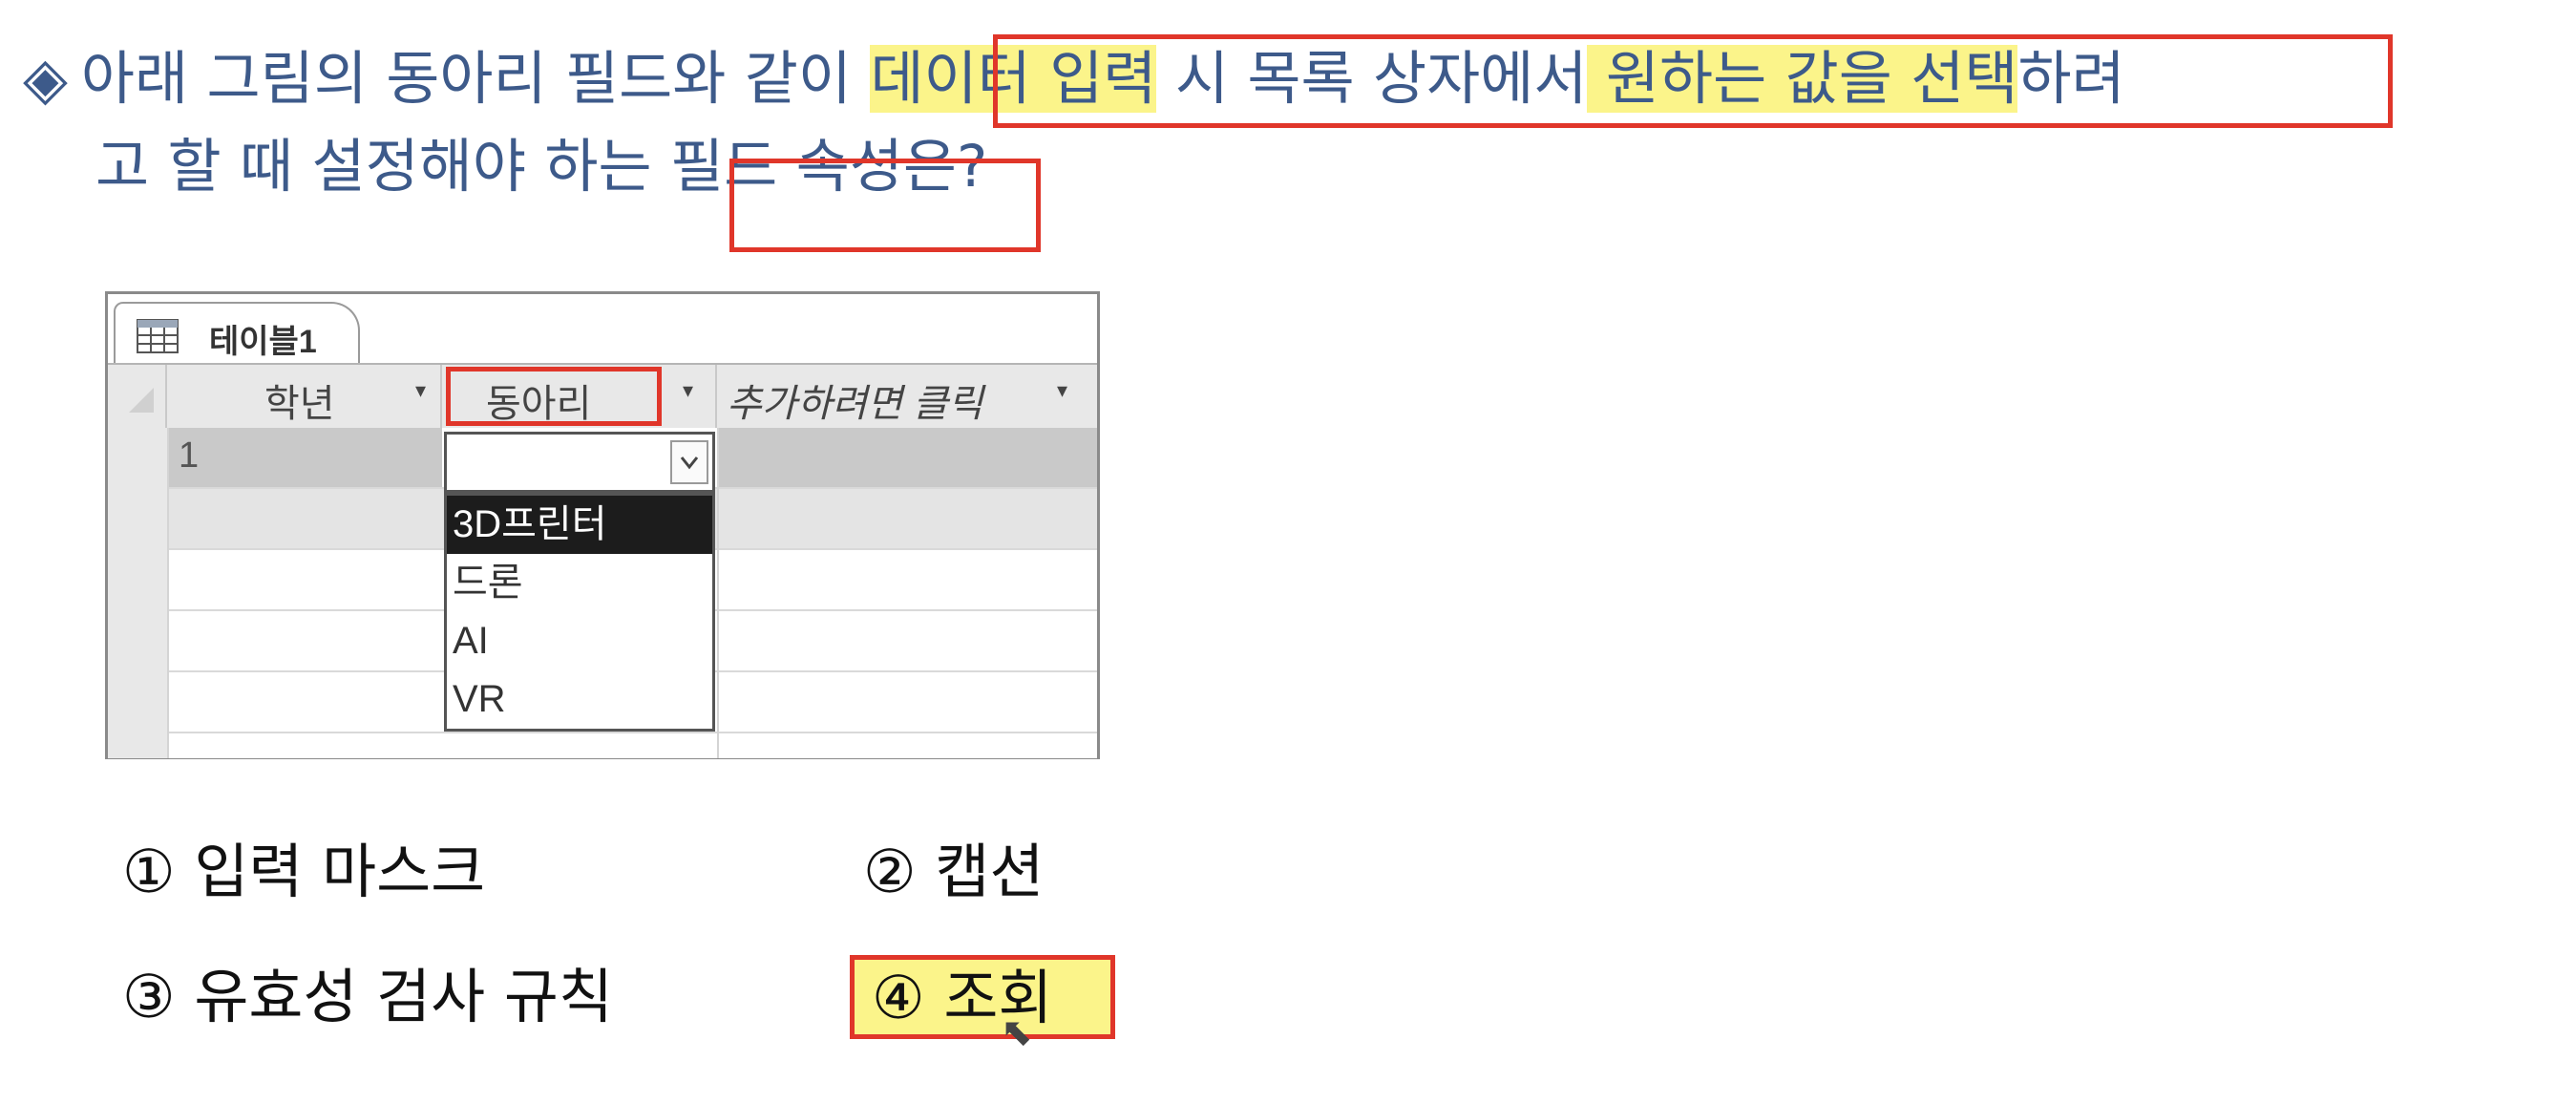  What do you see at coordinates (340, 871) in the screenshot?
I see `choice-text: 입력 마스크` at bounding box center [340, 871].